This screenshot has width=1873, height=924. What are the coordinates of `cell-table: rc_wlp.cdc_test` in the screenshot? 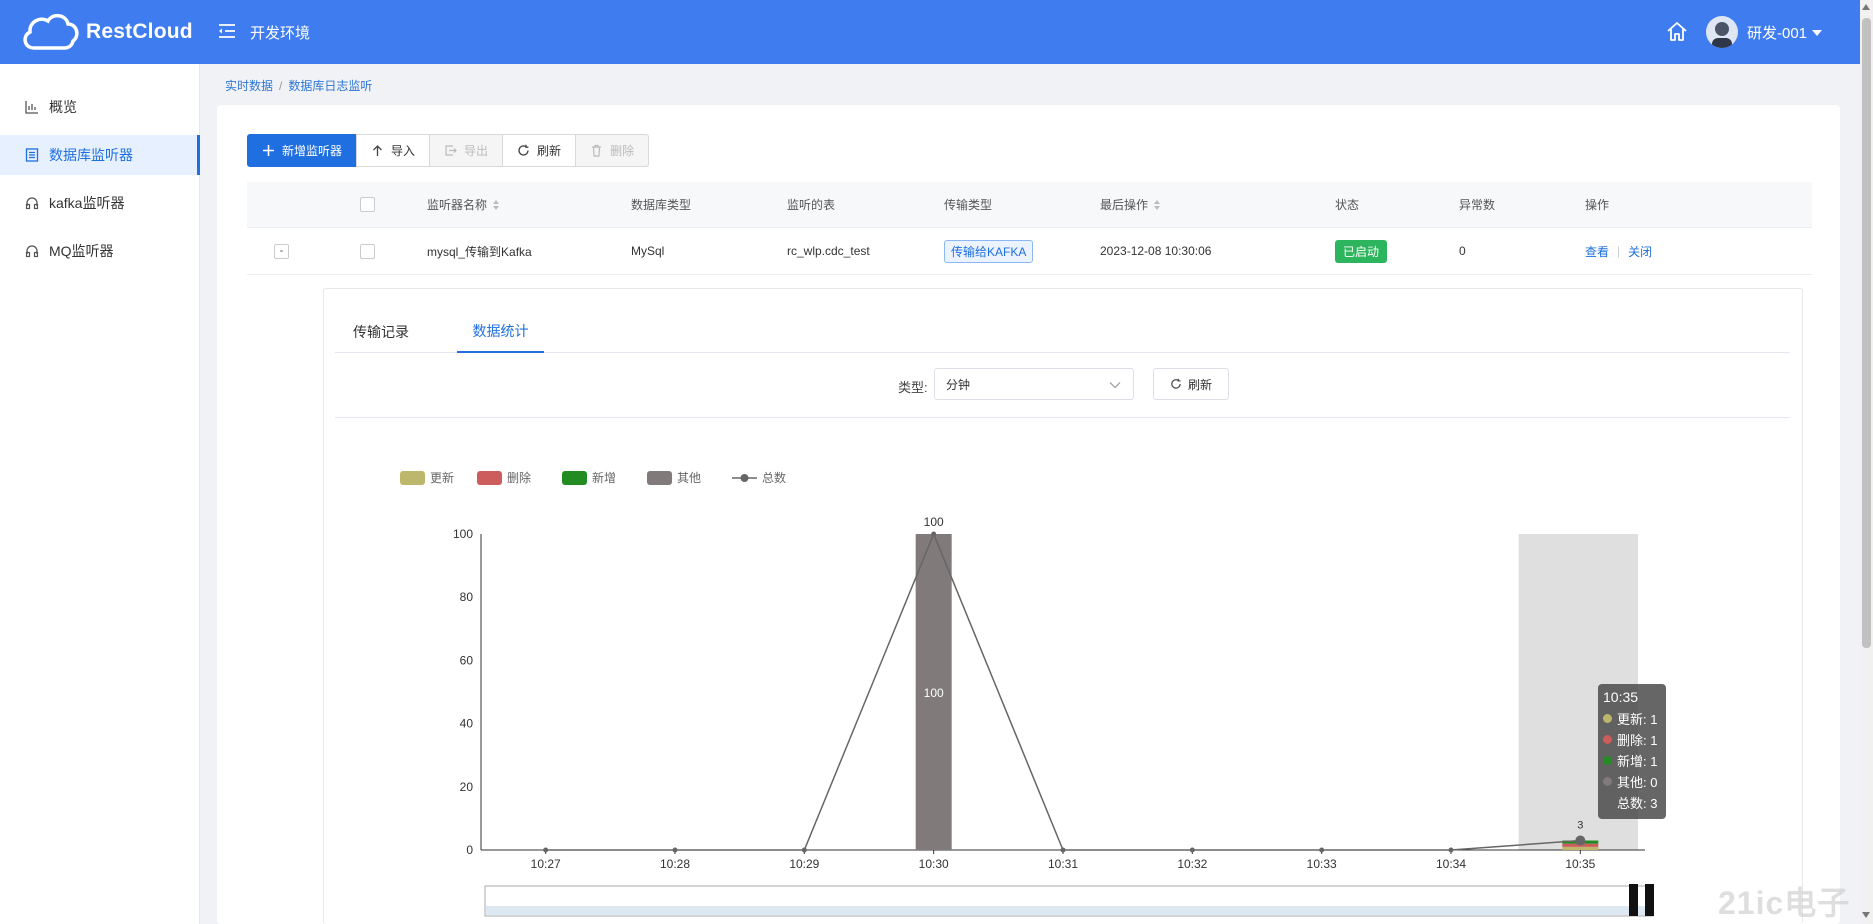 It's located at (828, 251).